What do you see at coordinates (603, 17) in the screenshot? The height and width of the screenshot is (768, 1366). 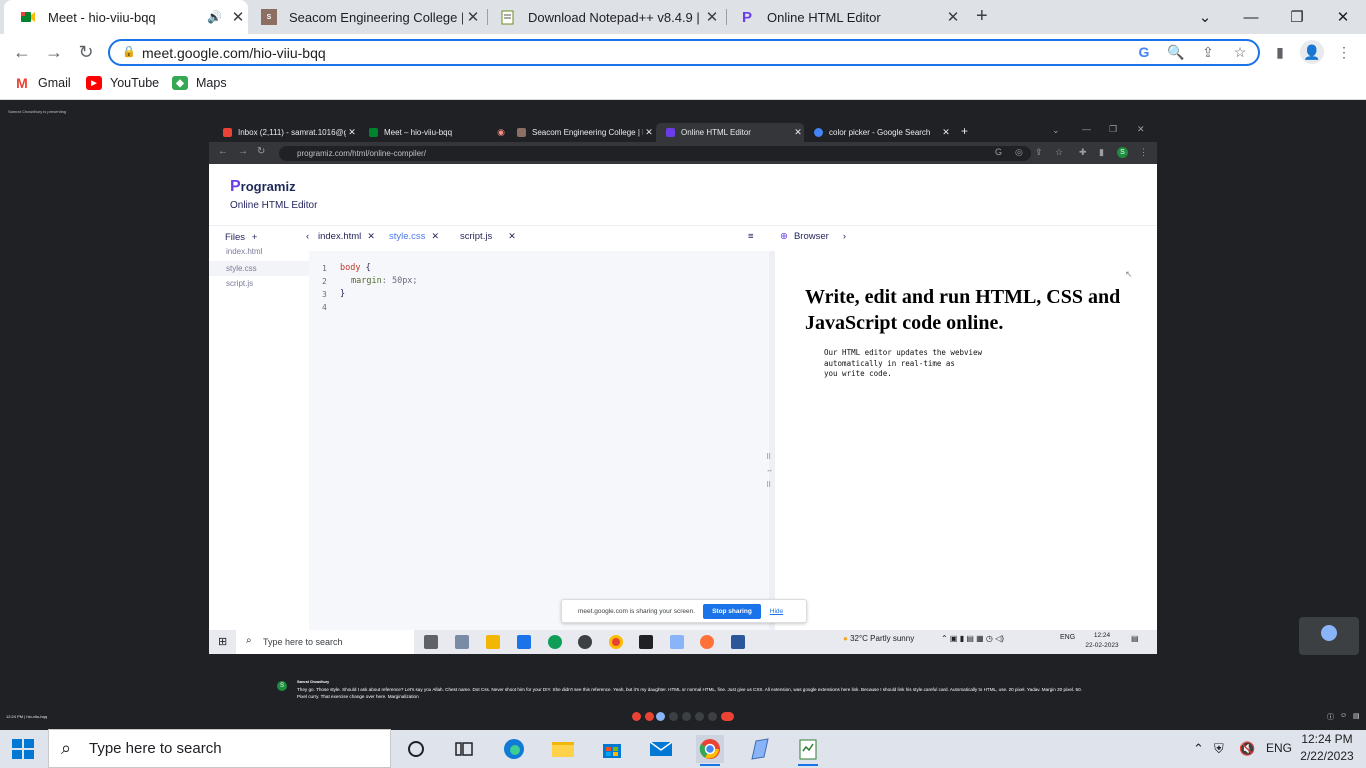 I see `tab-notepad: Download Notepad++ v8.4.9 | N ✕` at bounding box center [603, 17].